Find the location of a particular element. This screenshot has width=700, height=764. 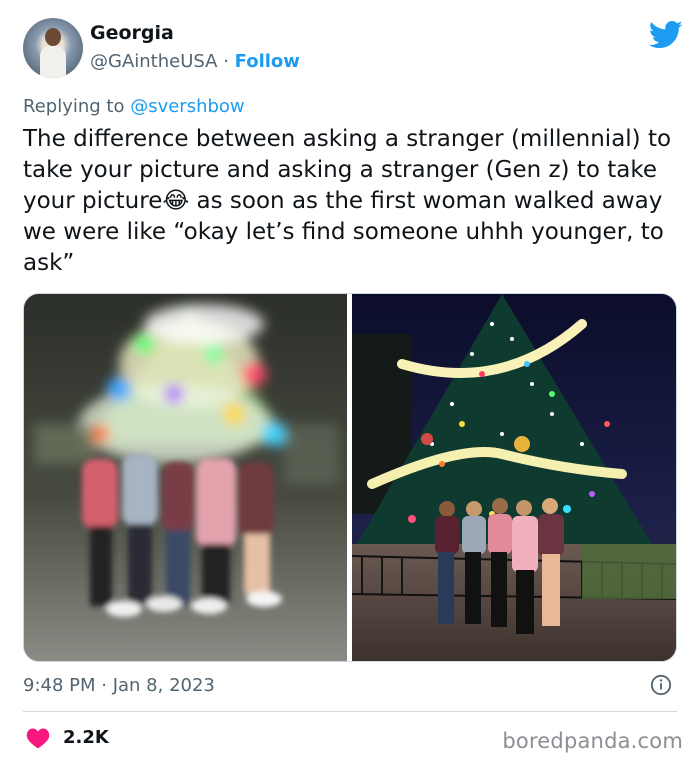

laughing-emoji: 😂 is located at coordinates (176, 201).